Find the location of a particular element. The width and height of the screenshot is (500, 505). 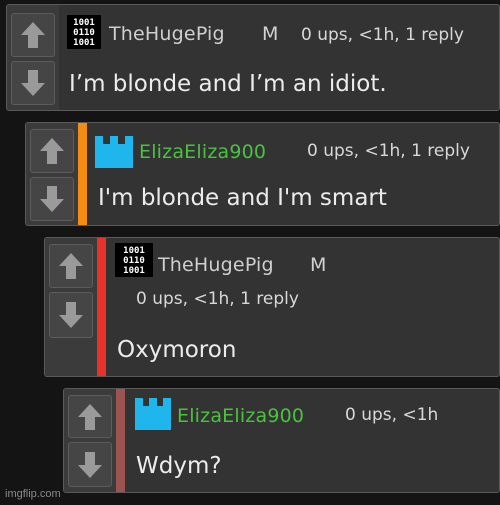

comment-text: I’m blonde and I’m an idiot. is located at coordinates (228, 84).